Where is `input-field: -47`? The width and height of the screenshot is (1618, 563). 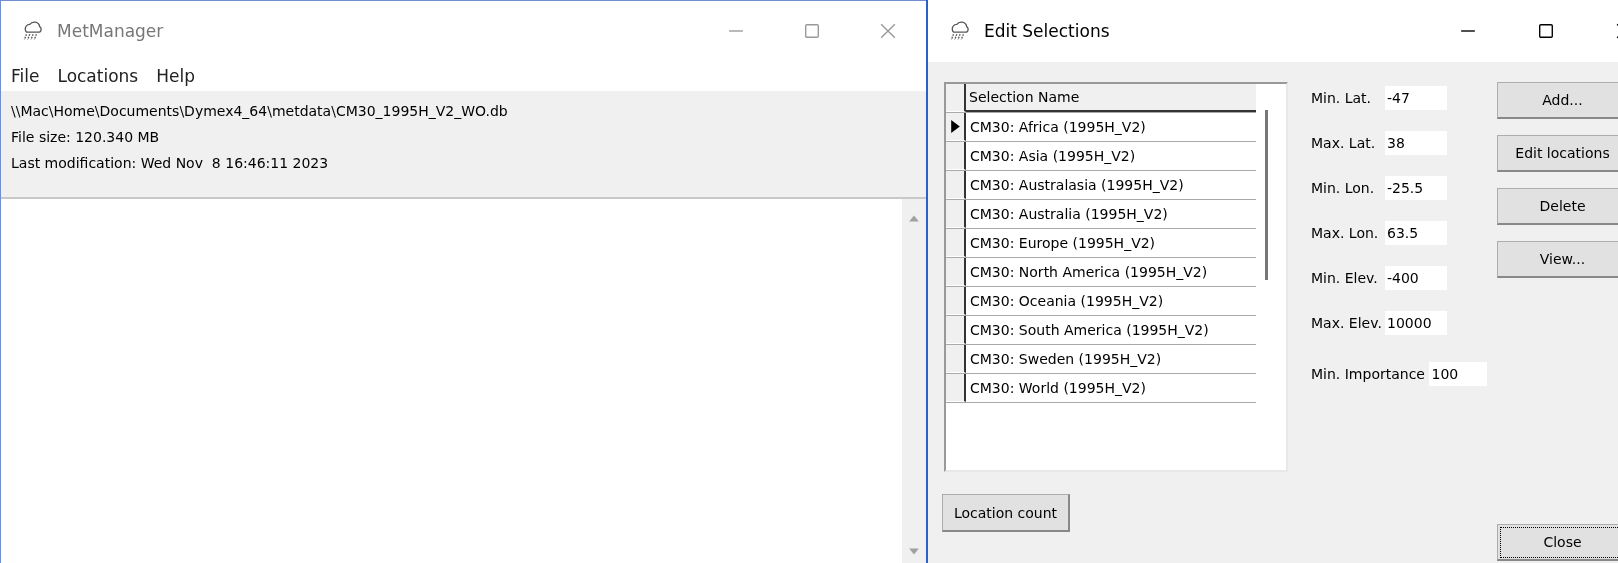
input-field: -47 is located at coordinates (1416, 98).